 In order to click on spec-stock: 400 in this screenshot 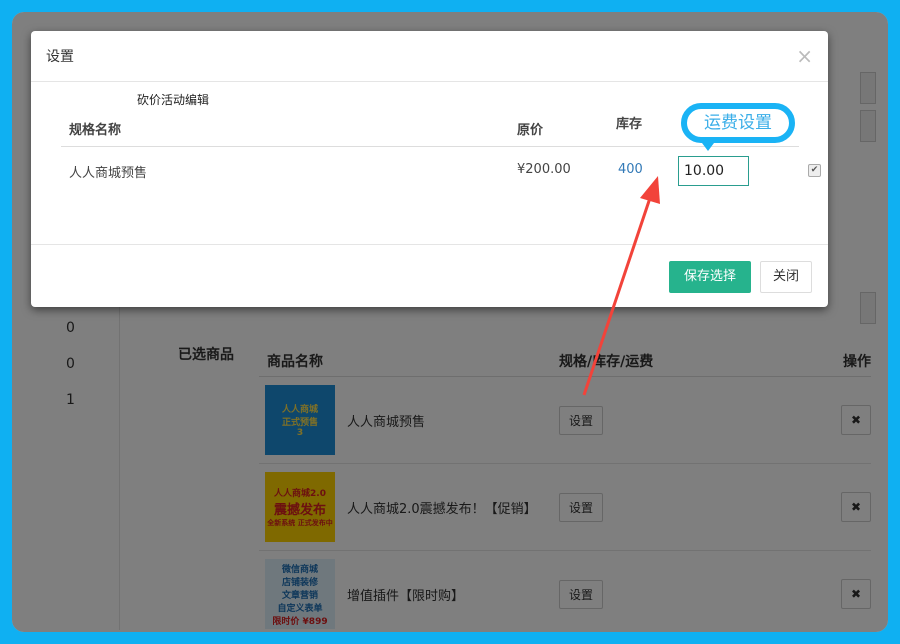, I will do `click(630, 169)`.